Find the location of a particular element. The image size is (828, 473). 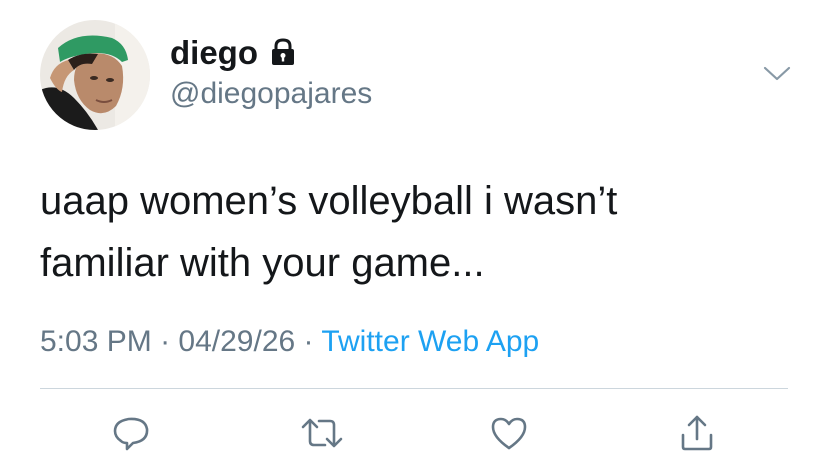

tweet-time: 5:03 PM is located at coordinates (96, 341).